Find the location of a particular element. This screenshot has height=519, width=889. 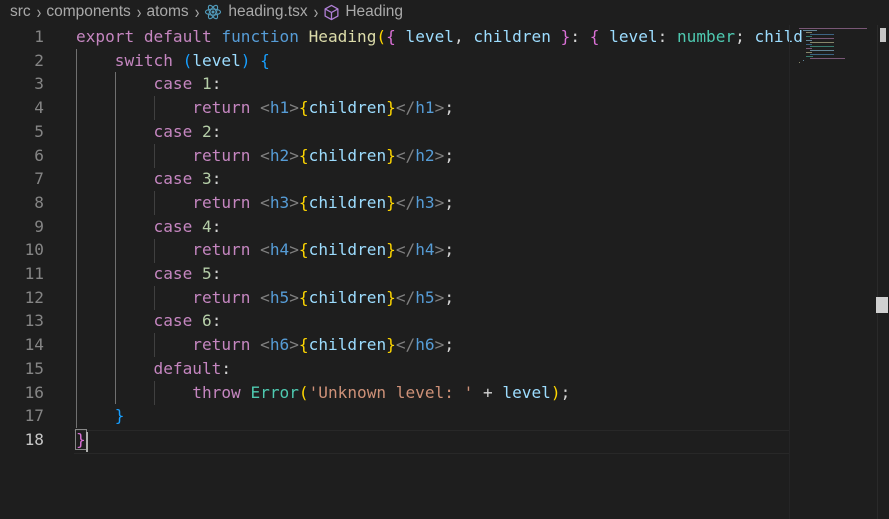

code-text: case 1: is located at coordinates (187, 84).